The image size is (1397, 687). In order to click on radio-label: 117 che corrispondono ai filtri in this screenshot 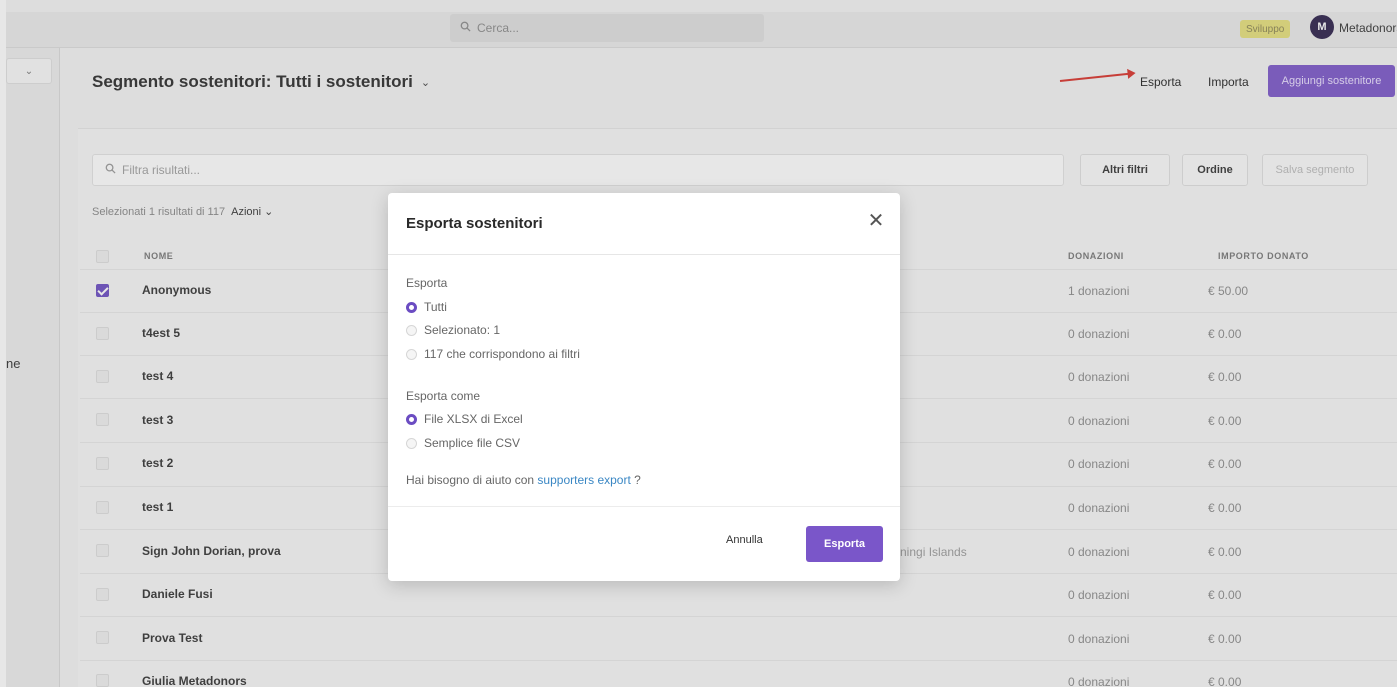, I will do `click(502, 354)`.